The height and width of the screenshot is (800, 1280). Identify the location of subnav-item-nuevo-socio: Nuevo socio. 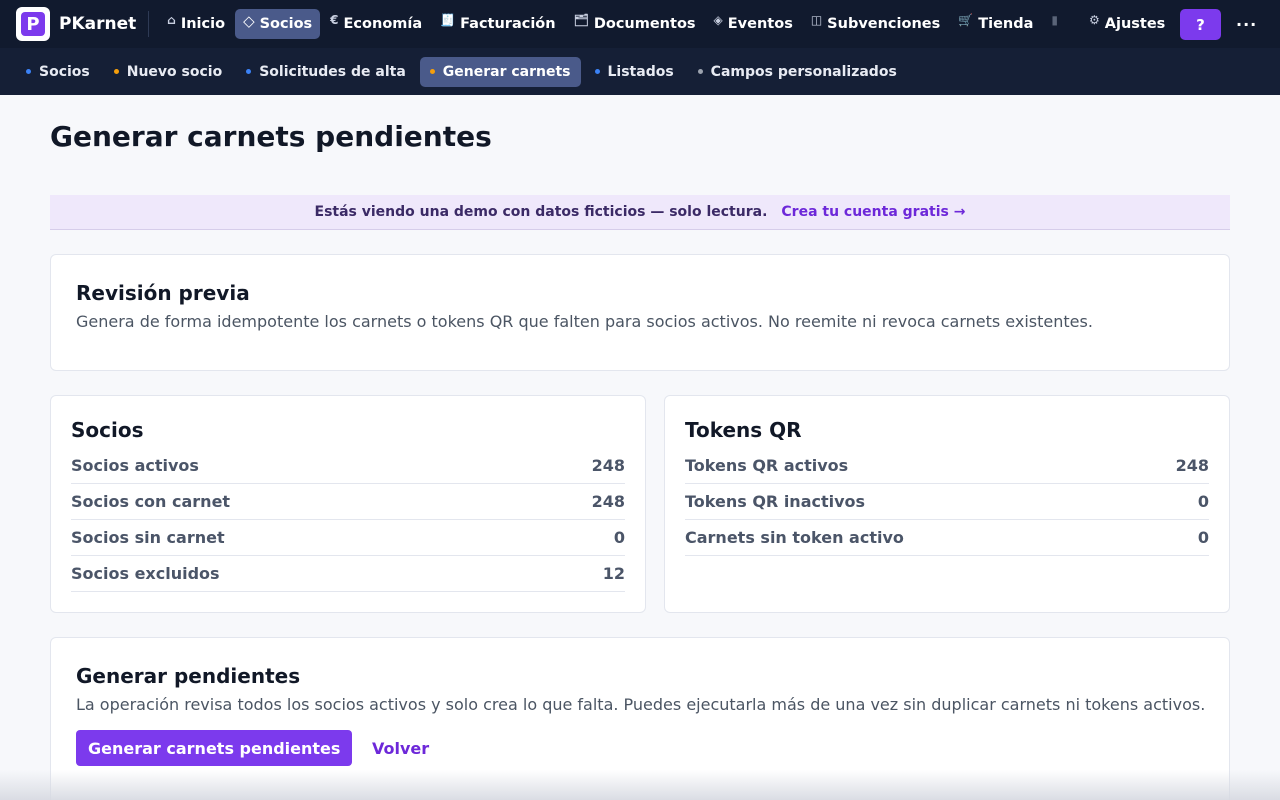
(168, 72).